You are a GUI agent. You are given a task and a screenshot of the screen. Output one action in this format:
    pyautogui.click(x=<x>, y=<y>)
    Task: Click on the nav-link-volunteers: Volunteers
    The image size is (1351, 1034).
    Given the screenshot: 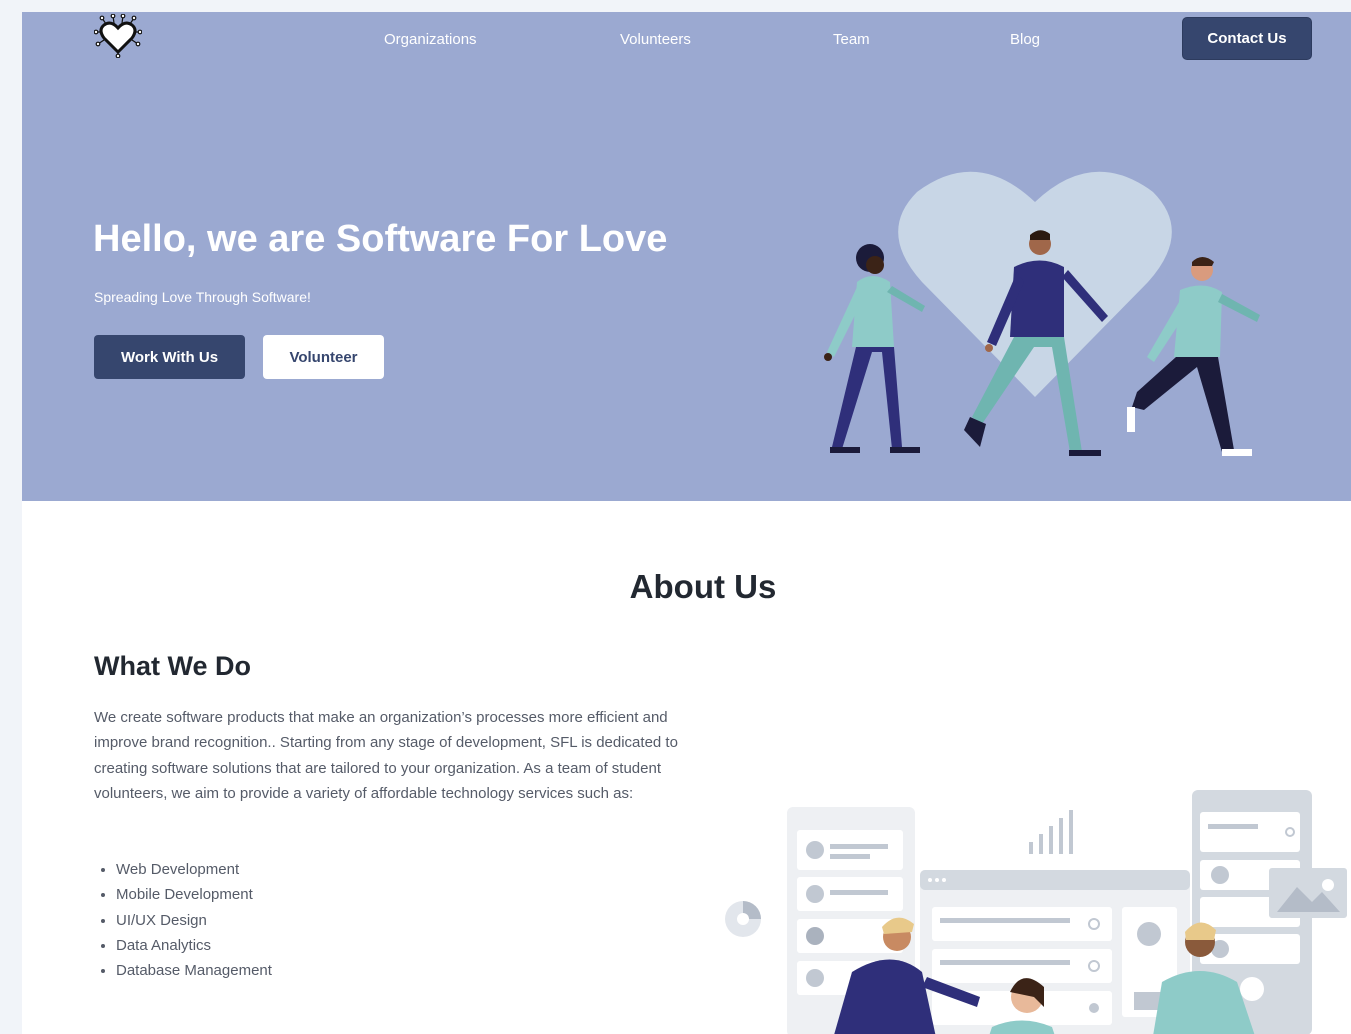 What is the action you would take?
    pyautogui.click(x=655, y=39)
    